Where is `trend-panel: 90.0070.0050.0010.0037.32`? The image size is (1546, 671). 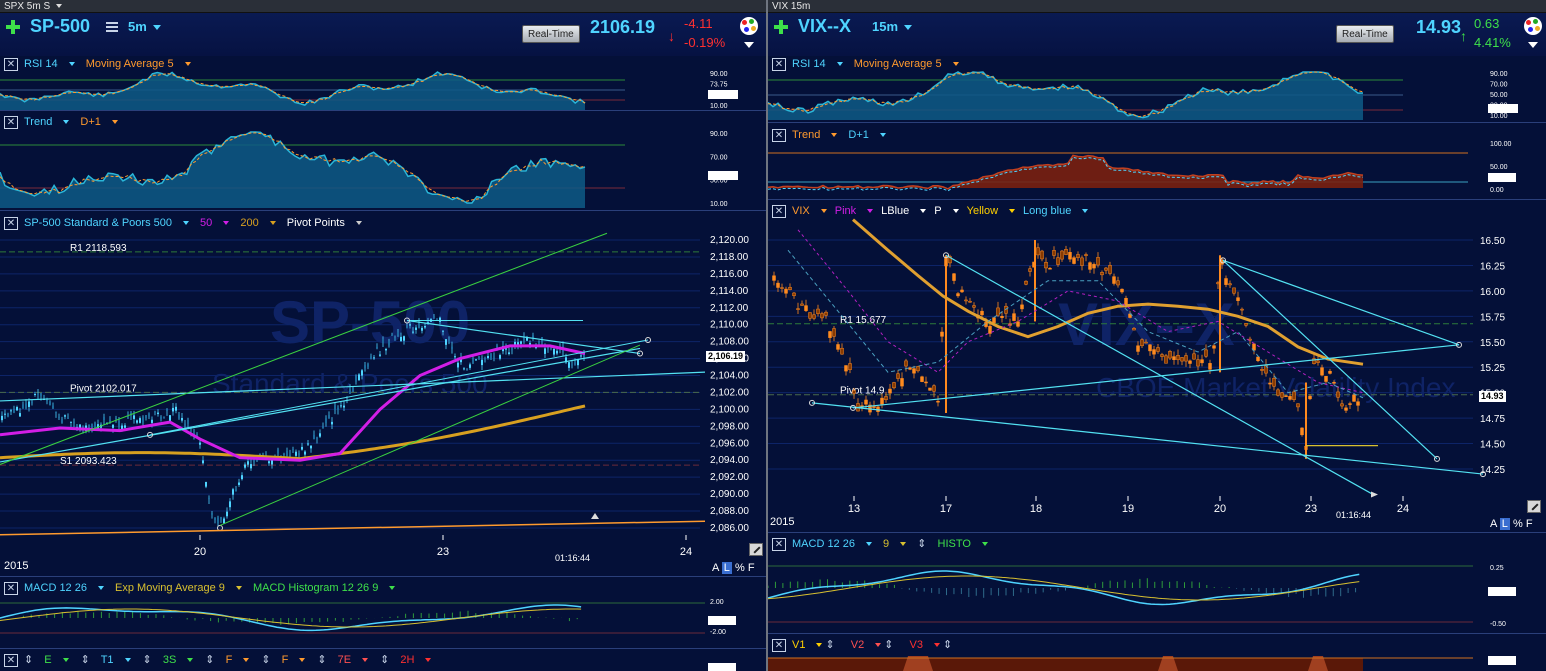 trend-panel: 90.0070.0050.0010.0037.32 is located at coordinates (369, 169).